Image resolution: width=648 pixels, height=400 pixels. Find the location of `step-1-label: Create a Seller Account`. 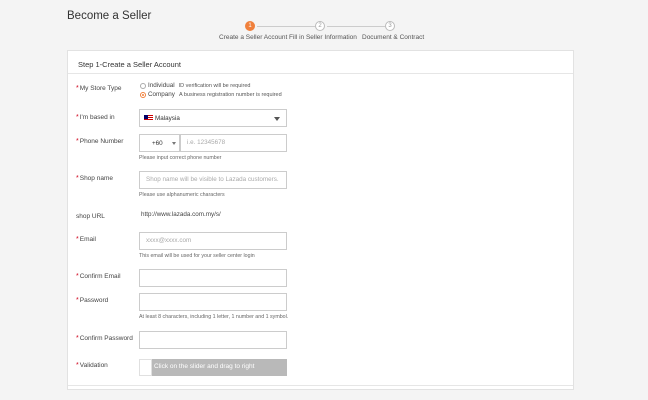

step-1-label: Create a Seller Account is located at coordinates (253, 37).